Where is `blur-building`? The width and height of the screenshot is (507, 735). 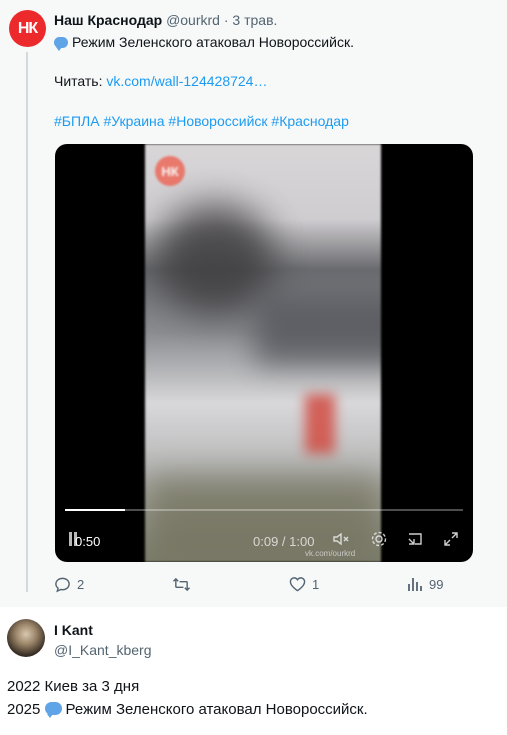
blur-building is located at coordinates (318, 329).